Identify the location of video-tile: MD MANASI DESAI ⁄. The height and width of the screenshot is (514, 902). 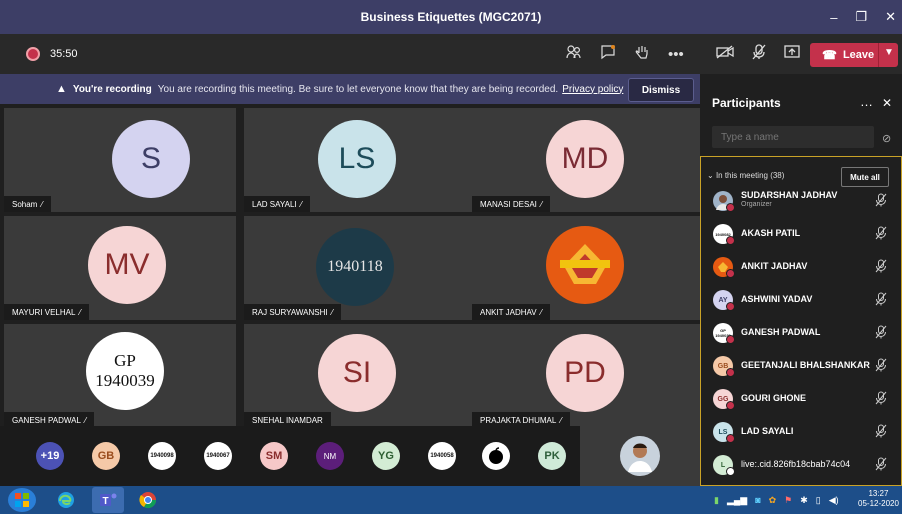
(588, 160).